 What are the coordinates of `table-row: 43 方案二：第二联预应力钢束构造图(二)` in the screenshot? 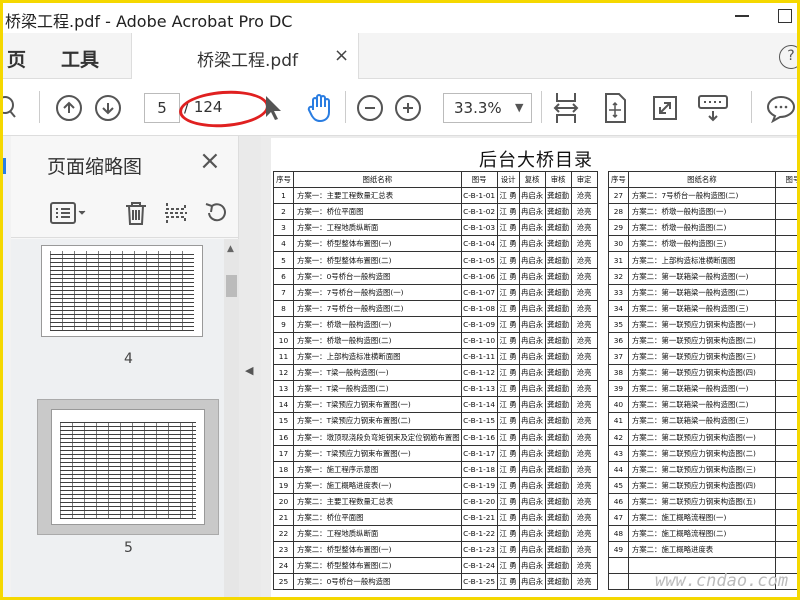 It's located at (702, 453).